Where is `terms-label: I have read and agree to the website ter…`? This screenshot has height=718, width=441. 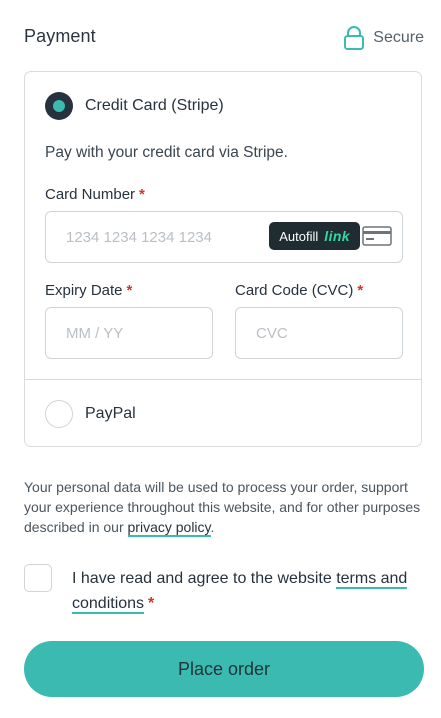
terms-label: I have read and agree to the website ter… is located at coordinates (247, 591).